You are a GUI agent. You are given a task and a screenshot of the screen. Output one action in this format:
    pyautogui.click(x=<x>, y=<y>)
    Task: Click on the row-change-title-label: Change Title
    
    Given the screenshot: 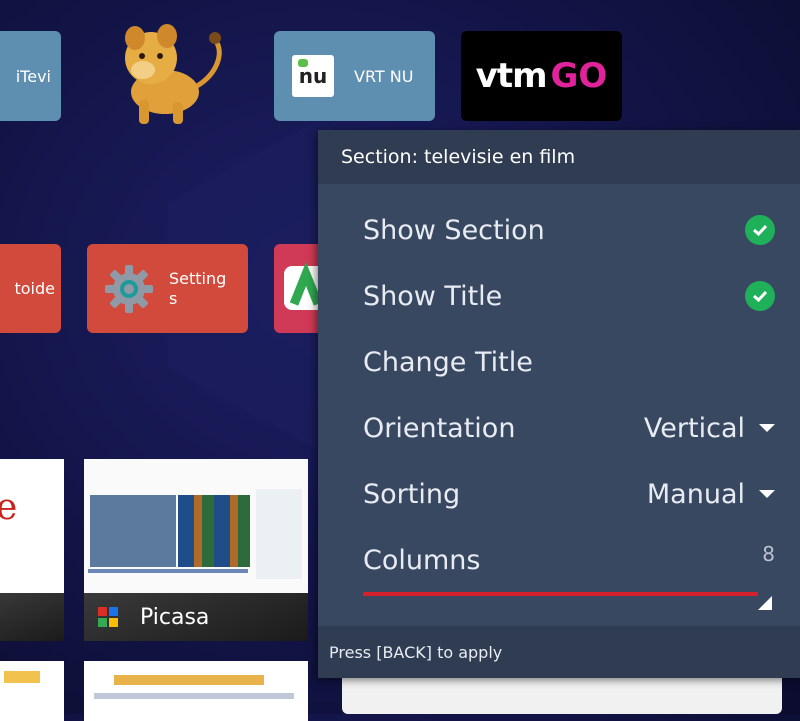 What is the action you would take?
    pyautogui.click(x=448, y=362)
    